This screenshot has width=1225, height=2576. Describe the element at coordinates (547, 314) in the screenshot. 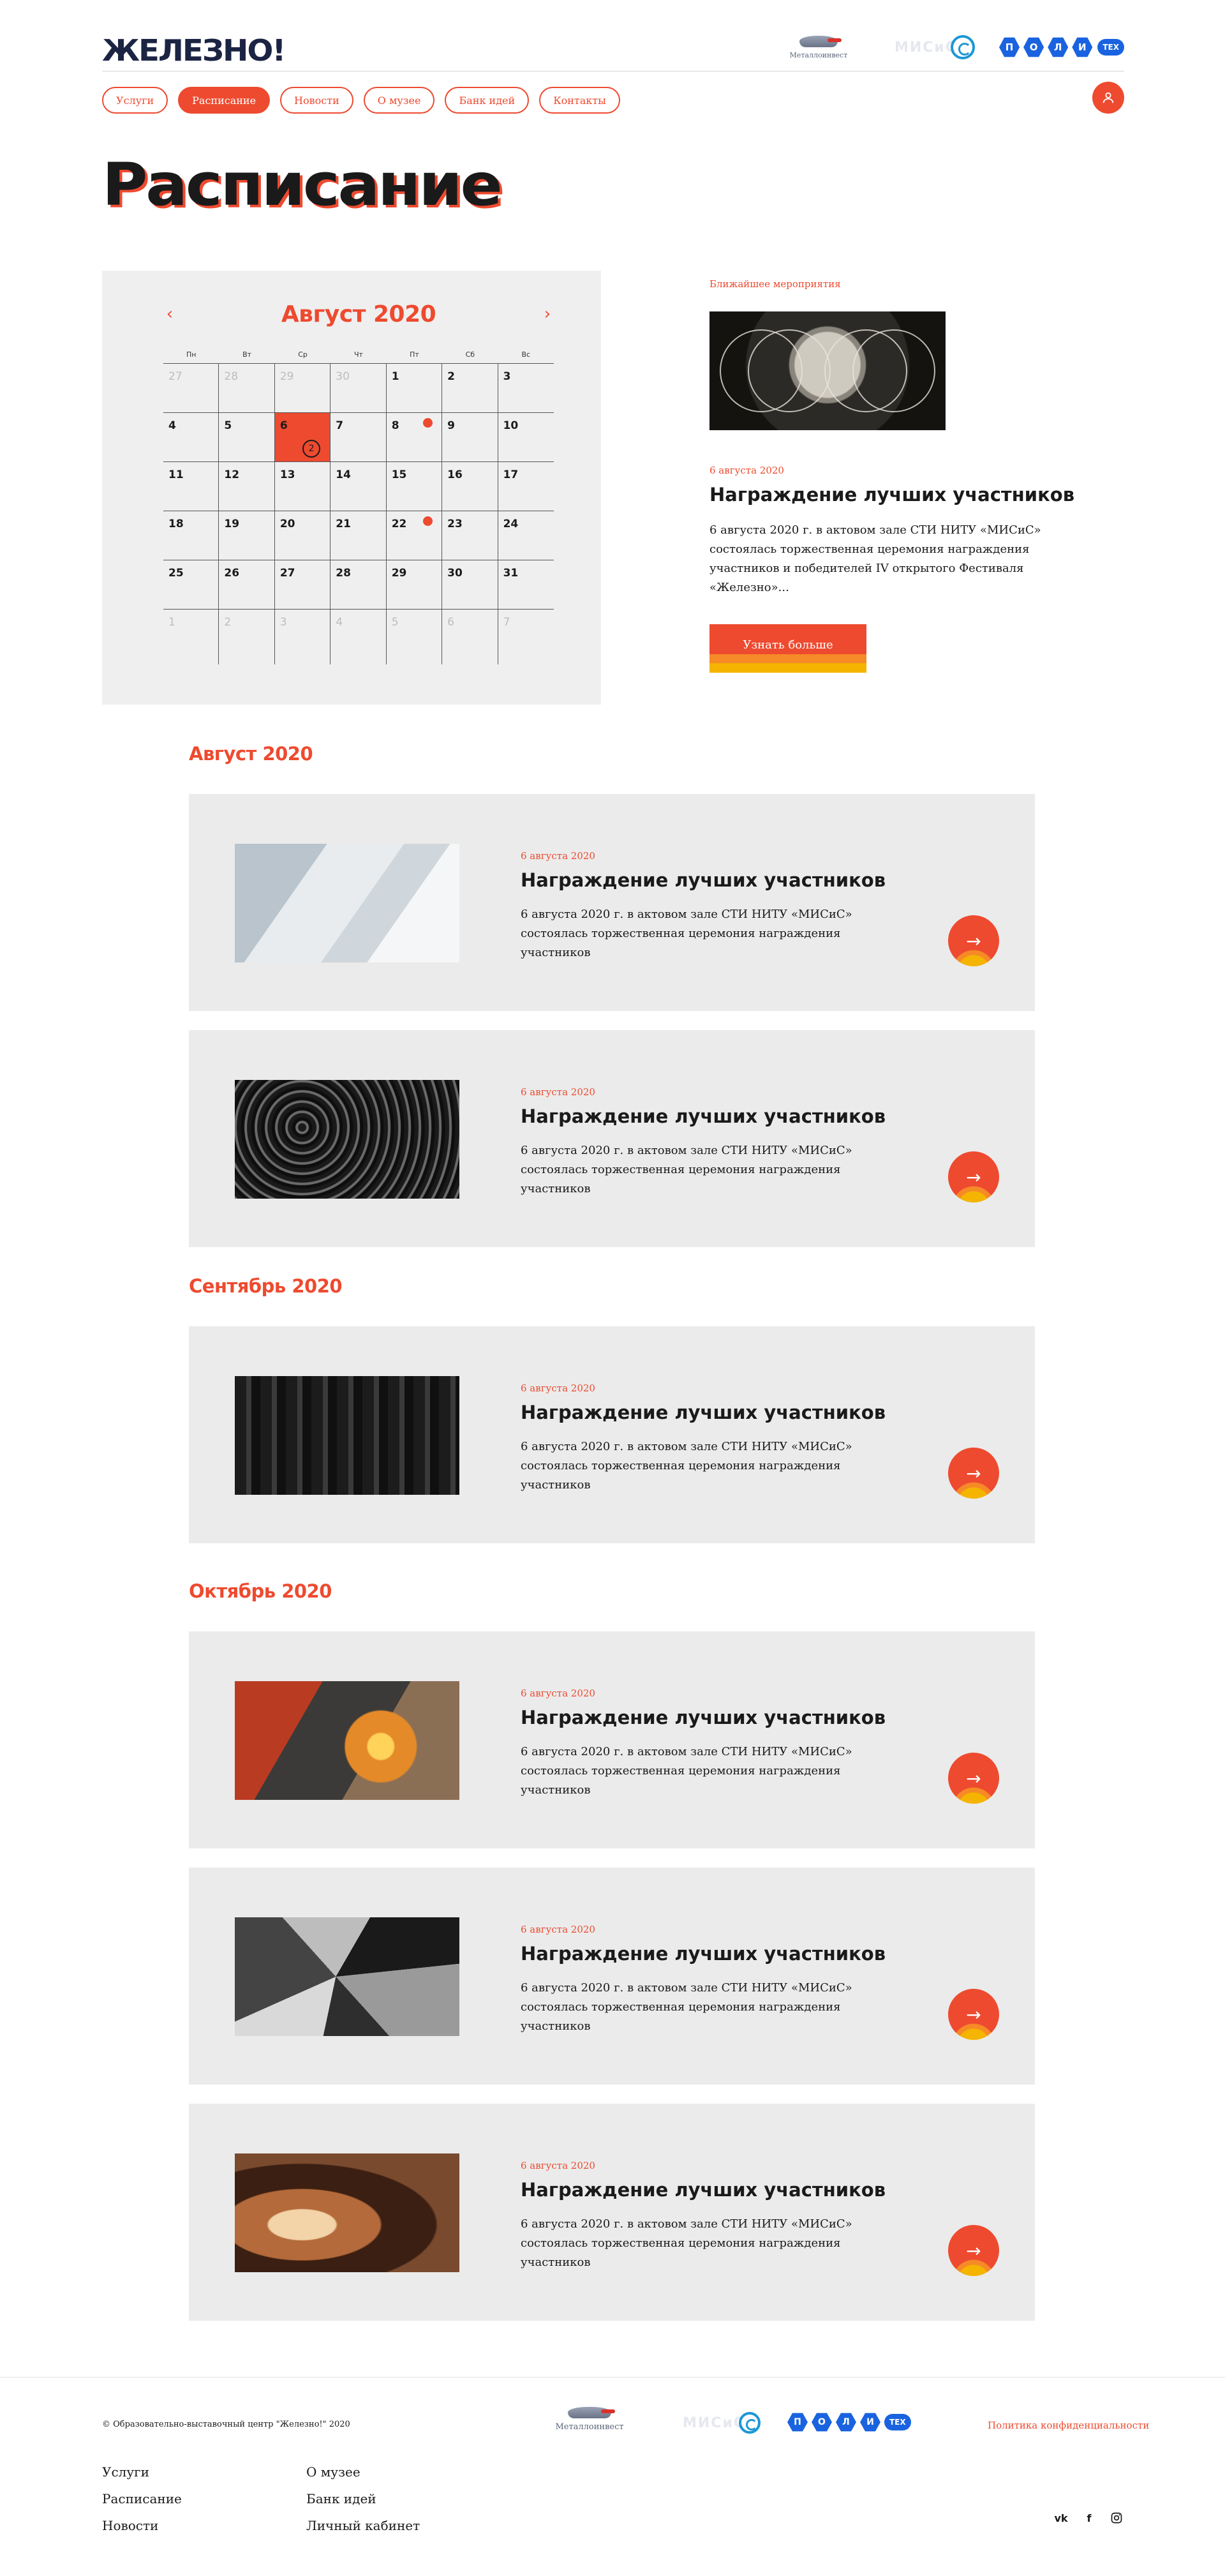

I see `calendar-next-icon: ›` at that location.